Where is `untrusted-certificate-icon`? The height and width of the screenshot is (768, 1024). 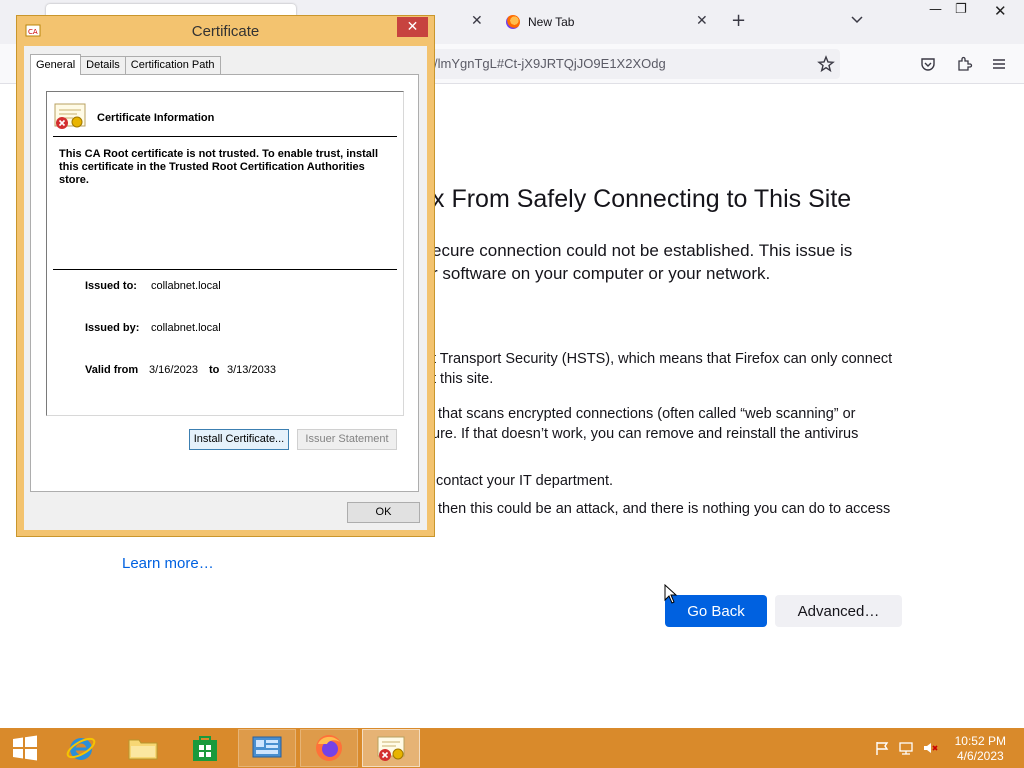 untrusted-certificate-icon is located at coordinates (70, 116).